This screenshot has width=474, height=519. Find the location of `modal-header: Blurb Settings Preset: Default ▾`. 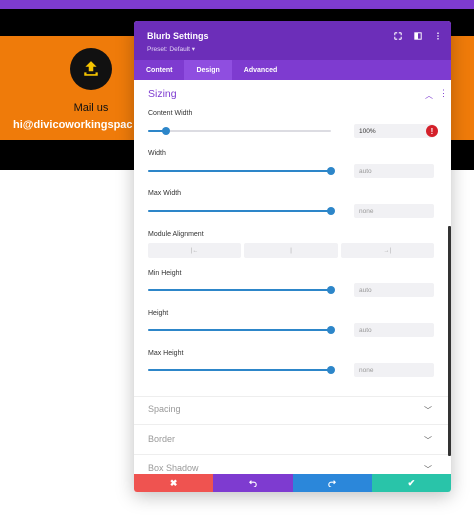

modal-header: Blurb Settings Preset: Default ▾ is located at coordinates (292, 40).